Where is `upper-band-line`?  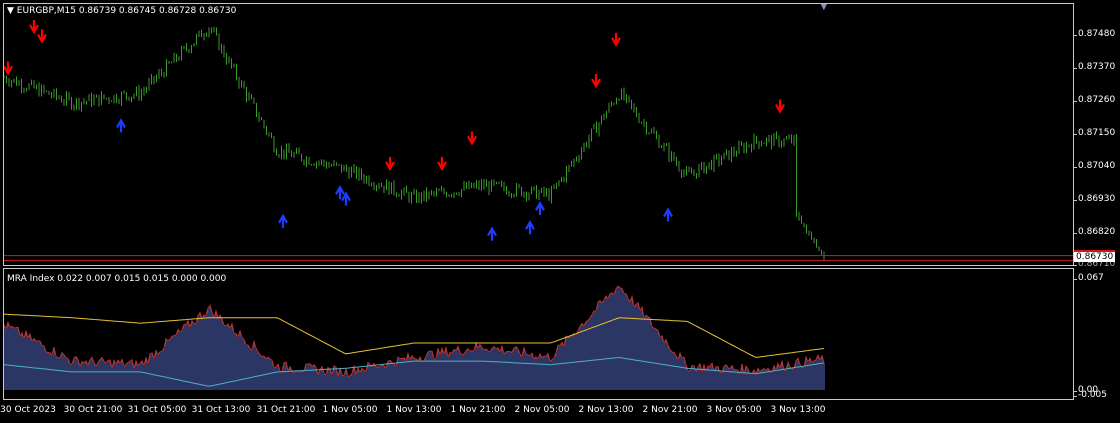
upper-band-line is located at coordinates (414, 335).